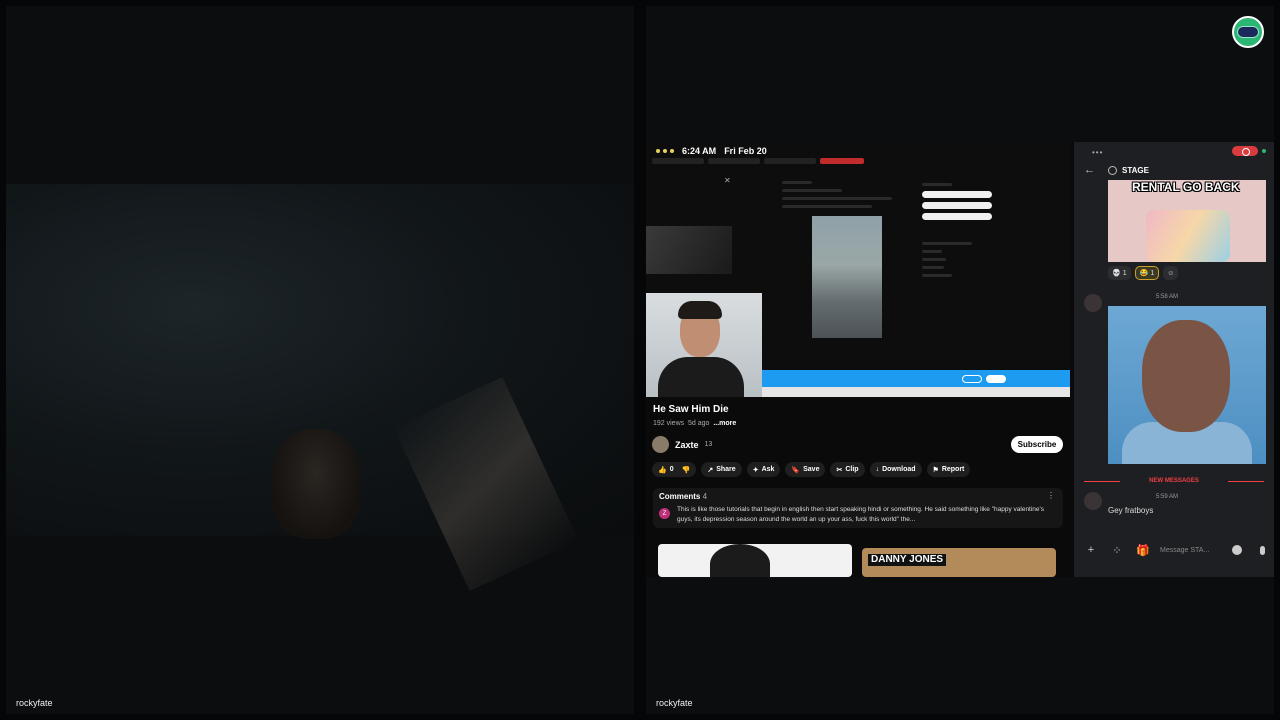 The image size is (1280, 720). What do you see at coordinates (686, 470) in the screenshot?
I see `thumbs-down-icon: 👎` at bounding box center [686, 470].